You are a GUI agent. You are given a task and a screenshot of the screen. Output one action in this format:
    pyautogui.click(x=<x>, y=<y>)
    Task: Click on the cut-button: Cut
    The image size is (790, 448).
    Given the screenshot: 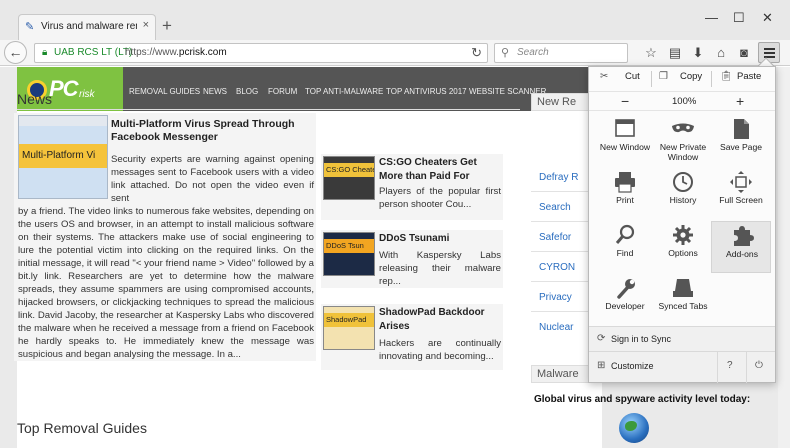 What is the action you would take?
    pyautogui.click(x=632, y=76)
    